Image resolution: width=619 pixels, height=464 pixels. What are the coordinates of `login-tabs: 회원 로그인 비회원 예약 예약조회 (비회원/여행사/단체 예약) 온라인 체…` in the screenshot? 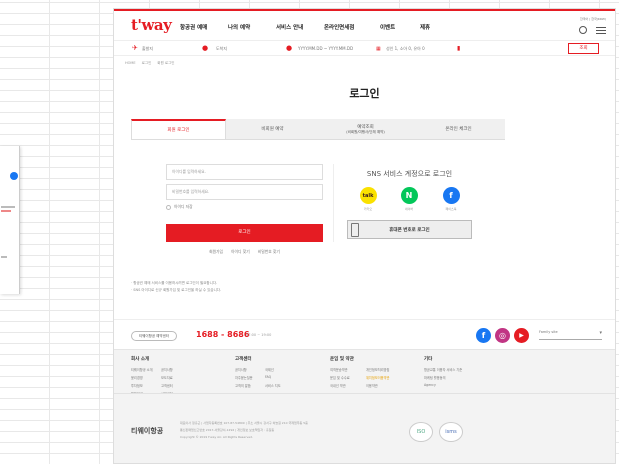 It's located at (318, 129).